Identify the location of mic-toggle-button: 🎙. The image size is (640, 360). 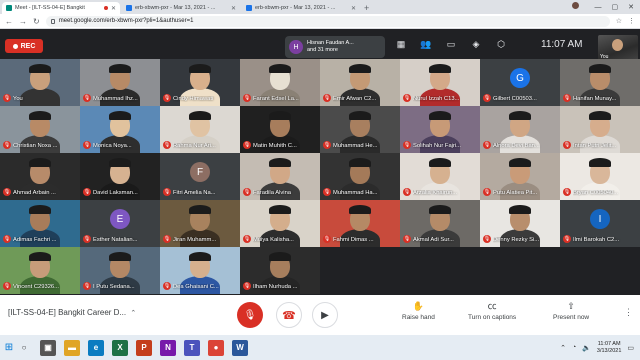
(250, 315).